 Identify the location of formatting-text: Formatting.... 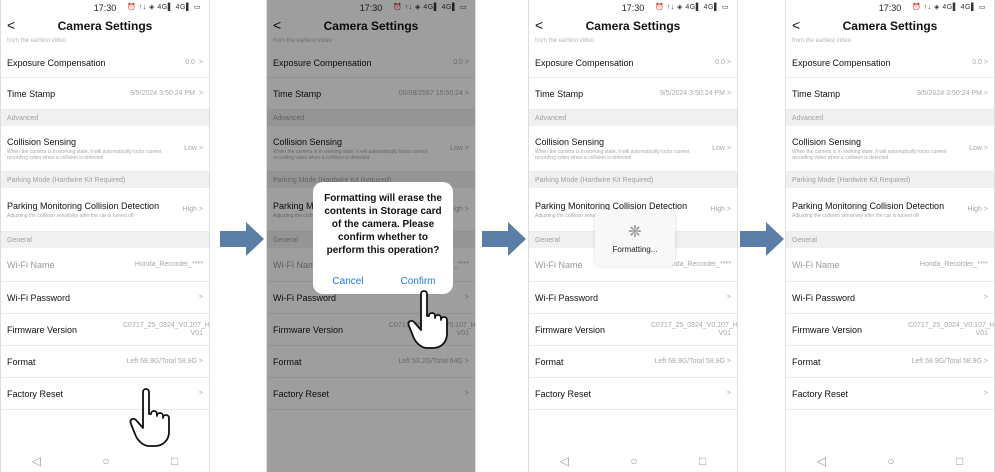
(635, 249).